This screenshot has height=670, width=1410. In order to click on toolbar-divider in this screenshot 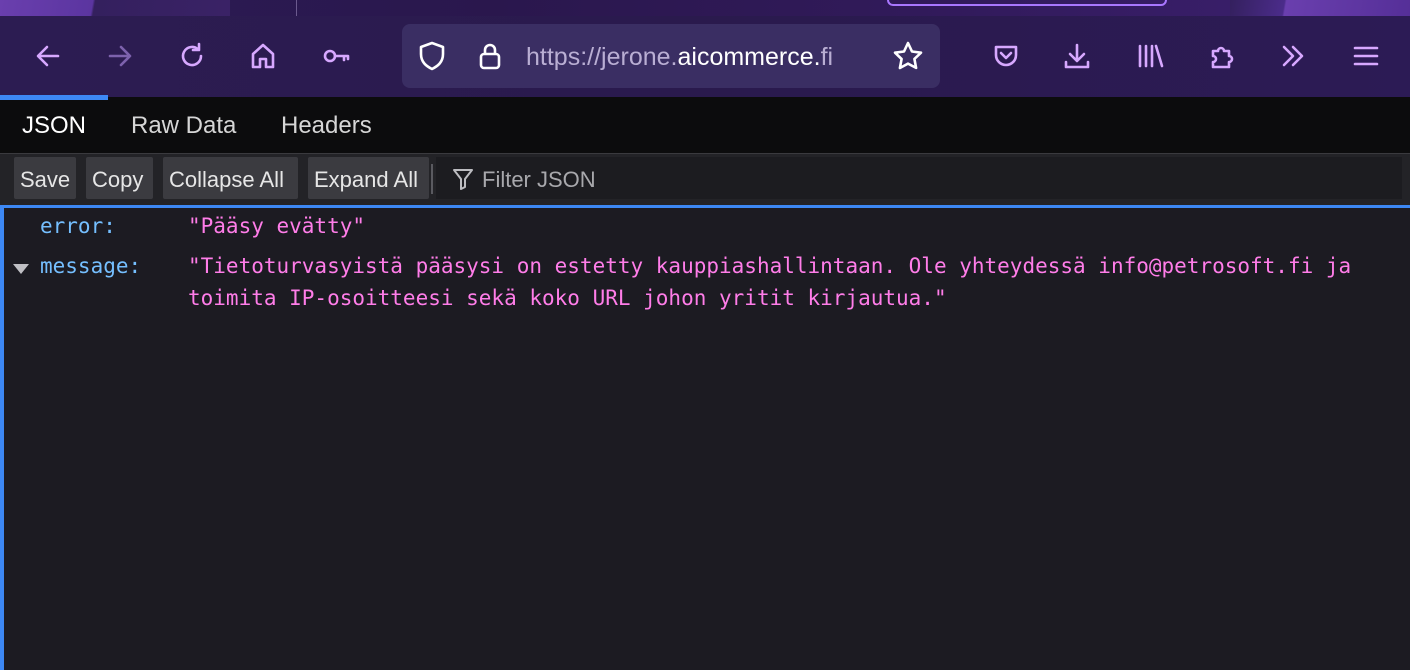, I will do `click(432, 179)`.